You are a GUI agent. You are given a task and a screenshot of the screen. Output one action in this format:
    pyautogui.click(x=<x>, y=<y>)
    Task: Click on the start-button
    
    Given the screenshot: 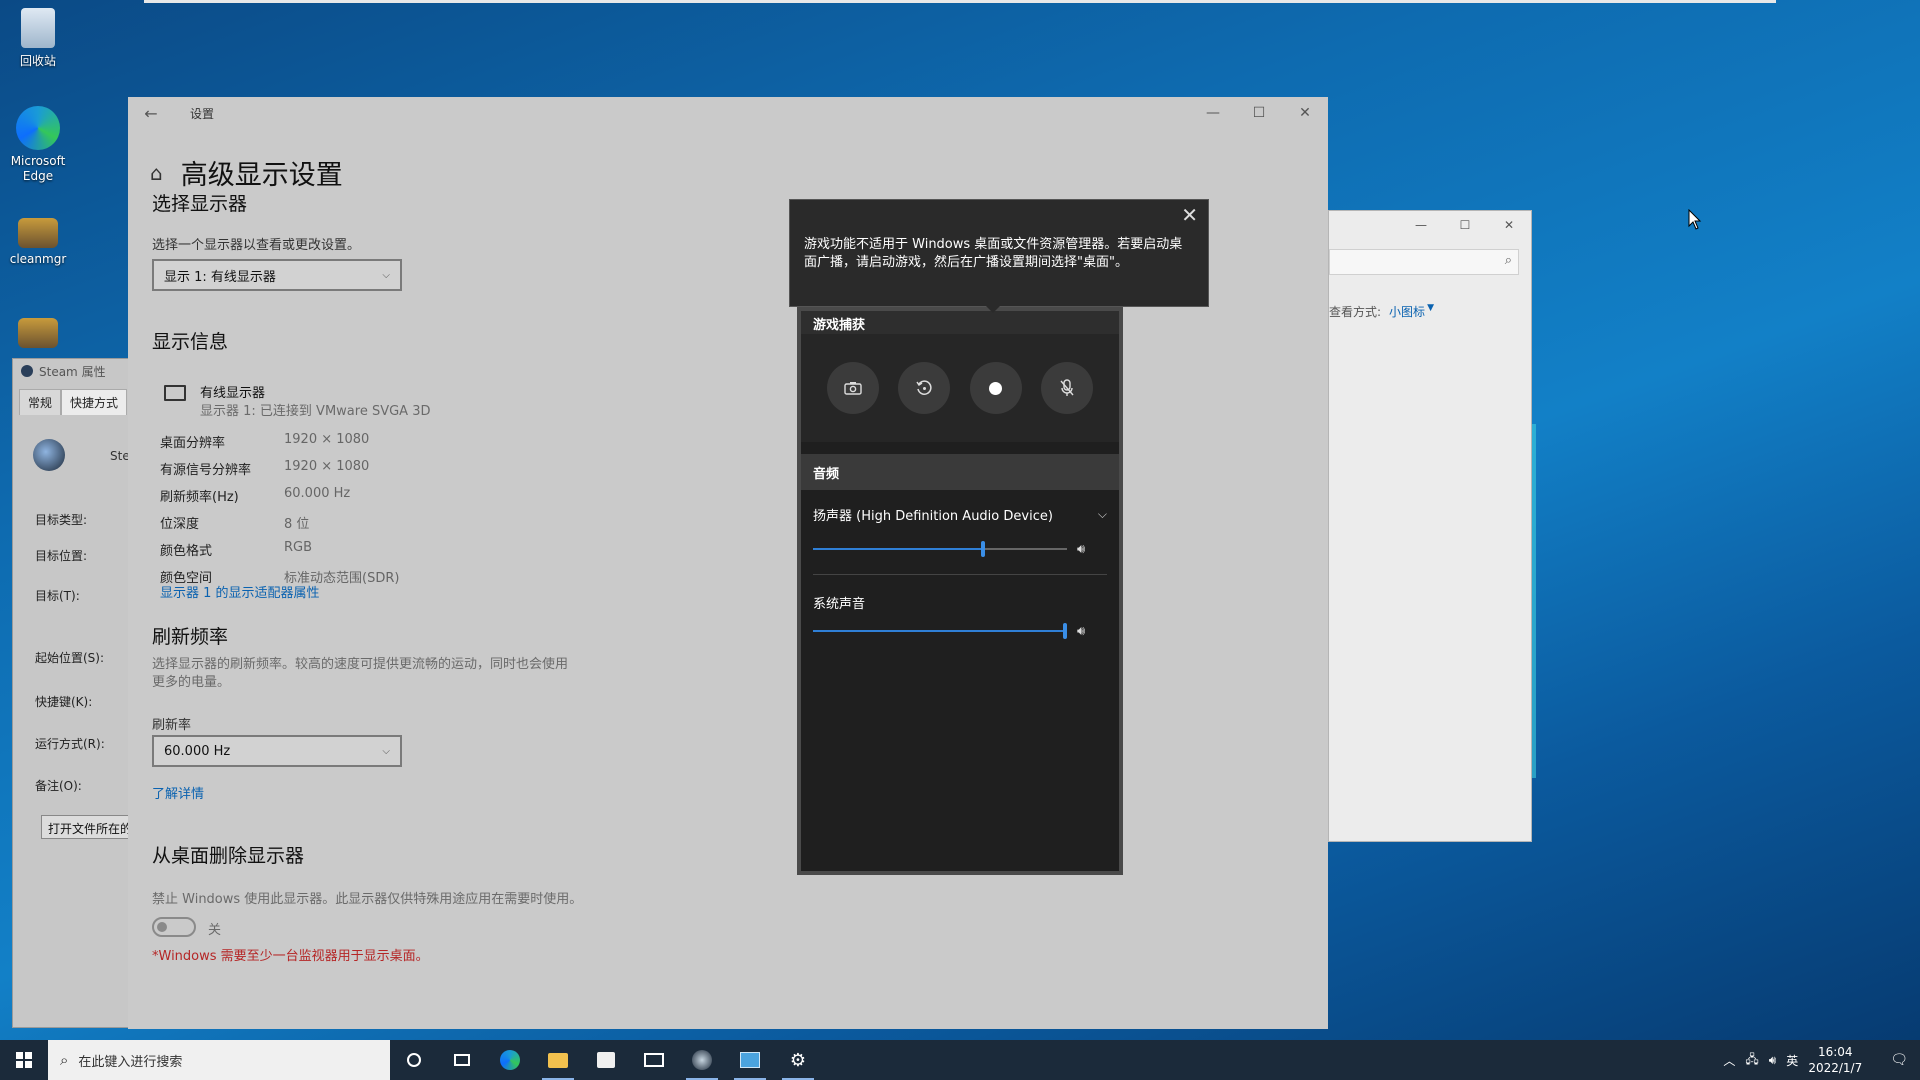 What is the action you would take?
    pyautogui.click(x=24, y=1060)
    